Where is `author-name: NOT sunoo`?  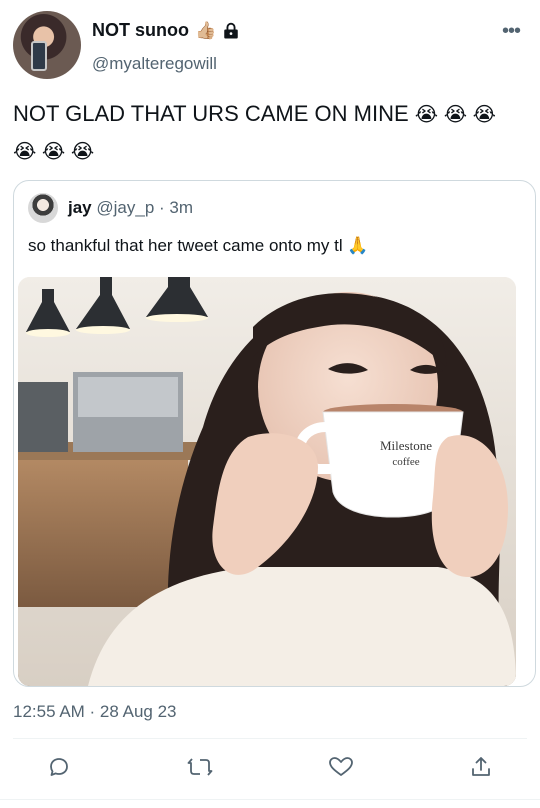
author-name: NOT sunoo is located at coordinates (140, 30).